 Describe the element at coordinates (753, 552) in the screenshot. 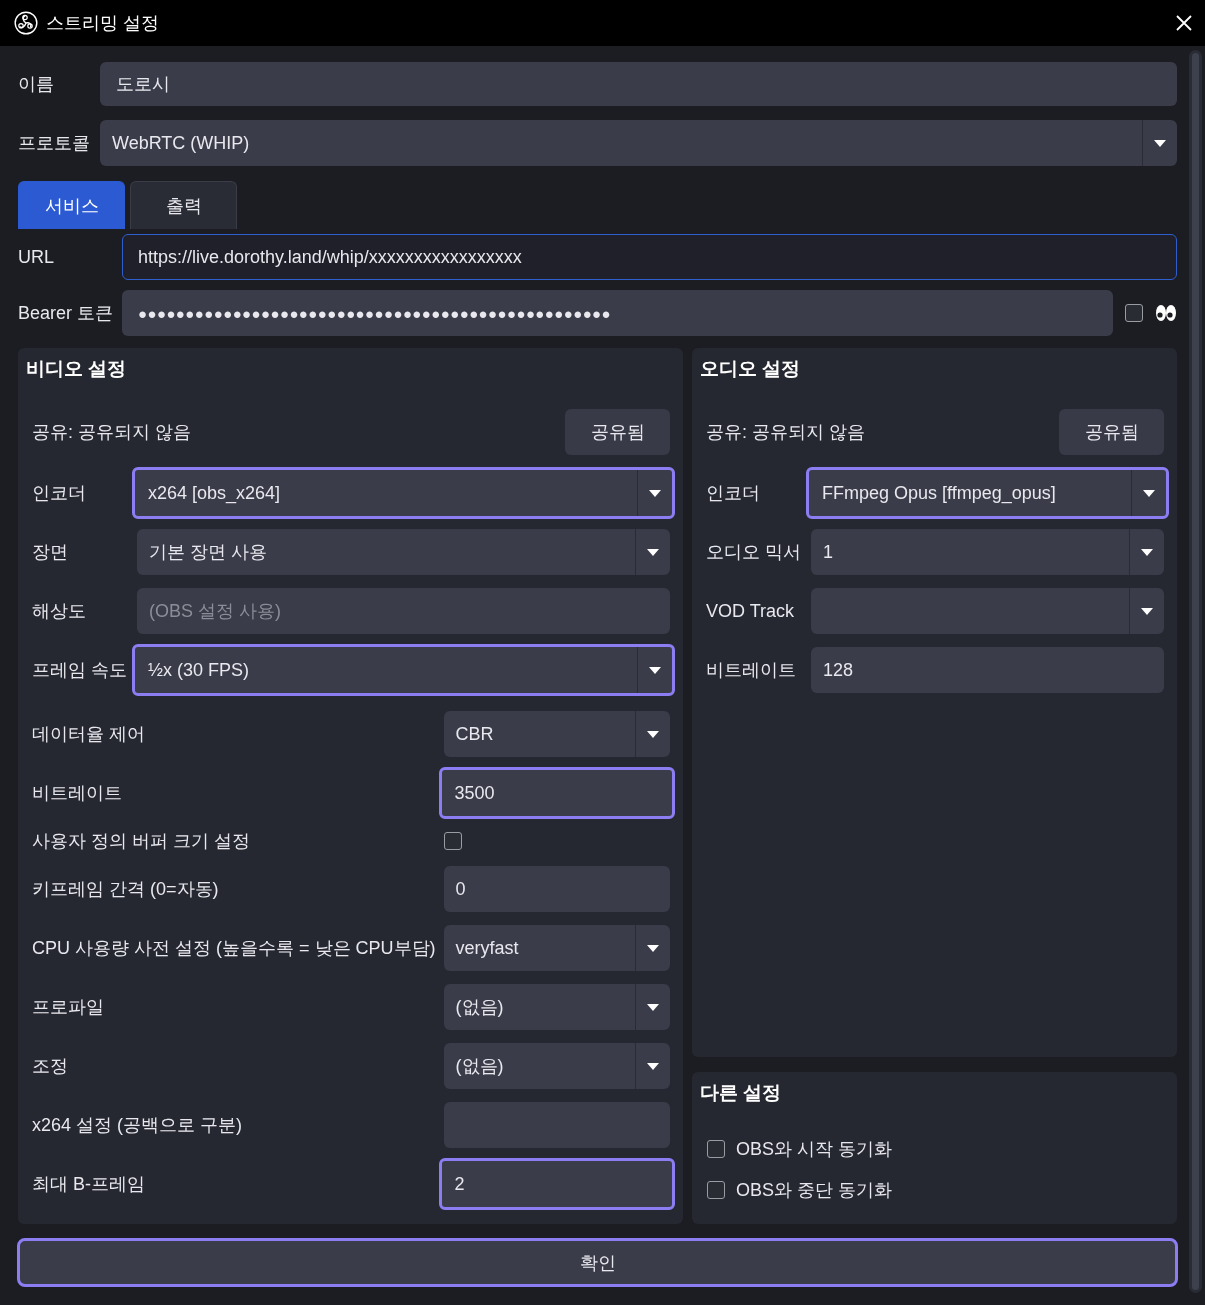

I see `field-label: 오디오 믹서` at that location.